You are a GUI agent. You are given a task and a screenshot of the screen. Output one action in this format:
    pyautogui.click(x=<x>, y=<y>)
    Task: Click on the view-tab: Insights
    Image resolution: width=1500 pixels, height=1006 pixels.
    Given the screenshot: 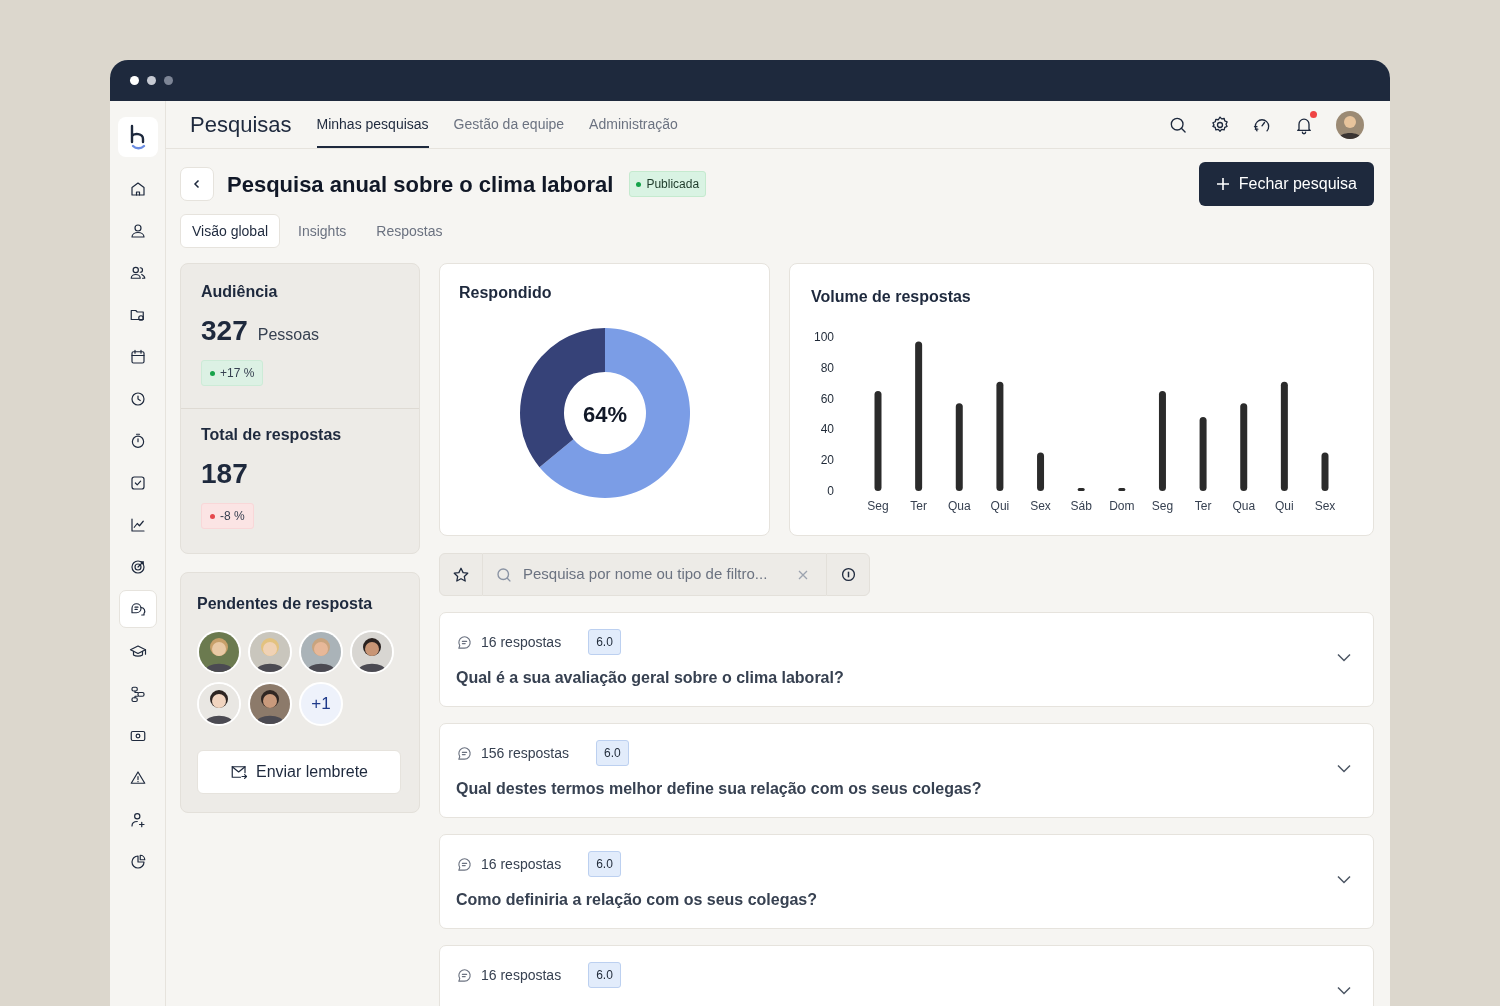 What is the action you would take?
    pyautogui.click(x=322, y=231)
    